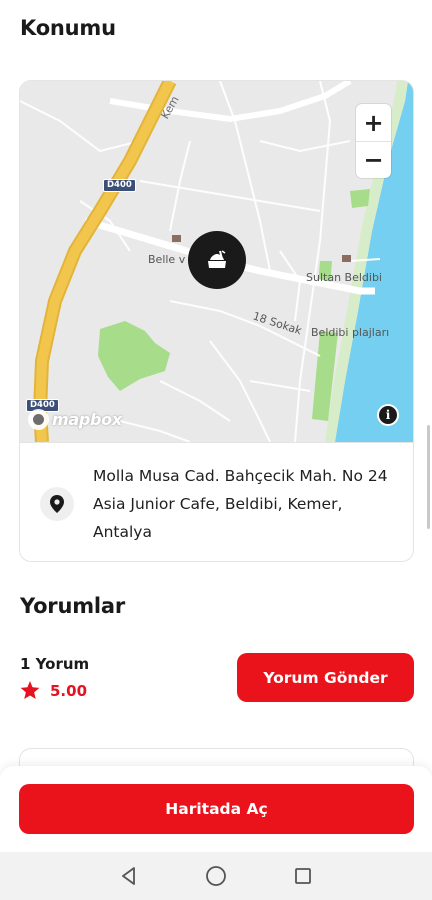 The height and width of the screenshot is (900, 432). Describe the element at coordinates (30, 690) in the screenshot. I see `star-icon` at that location.